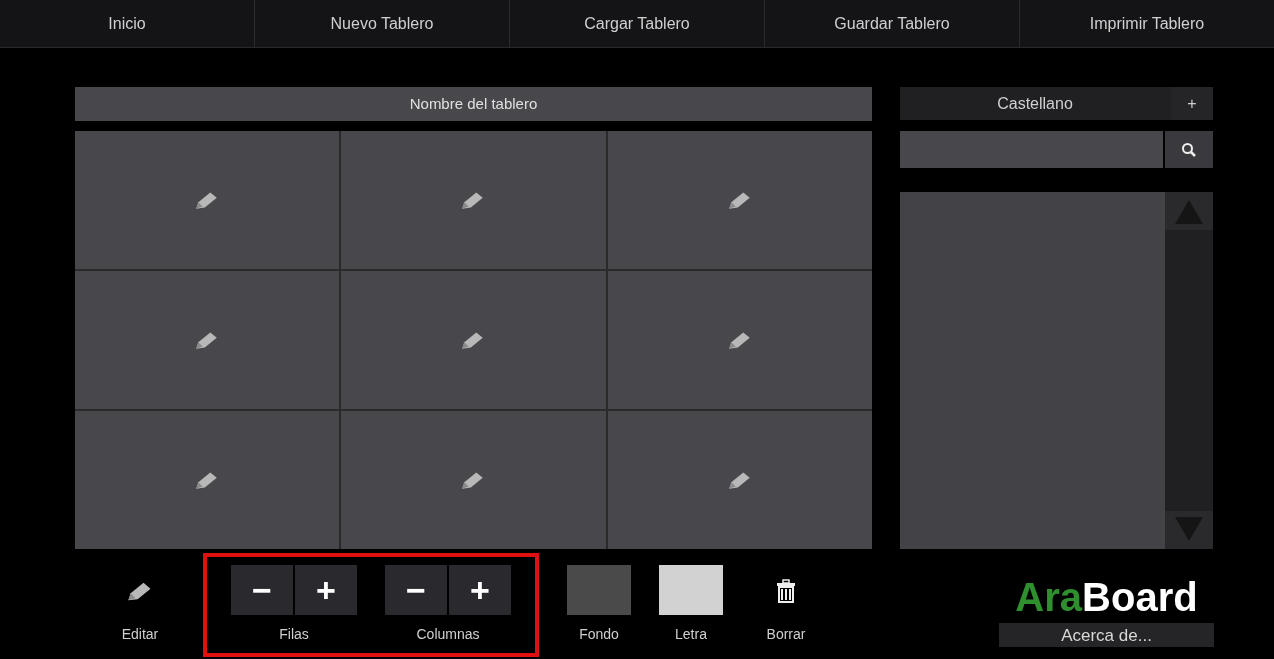  Describe the element at coordinates (892, 23) in the screenshot. I see `menu-item: Guardar Tablero` at that location.